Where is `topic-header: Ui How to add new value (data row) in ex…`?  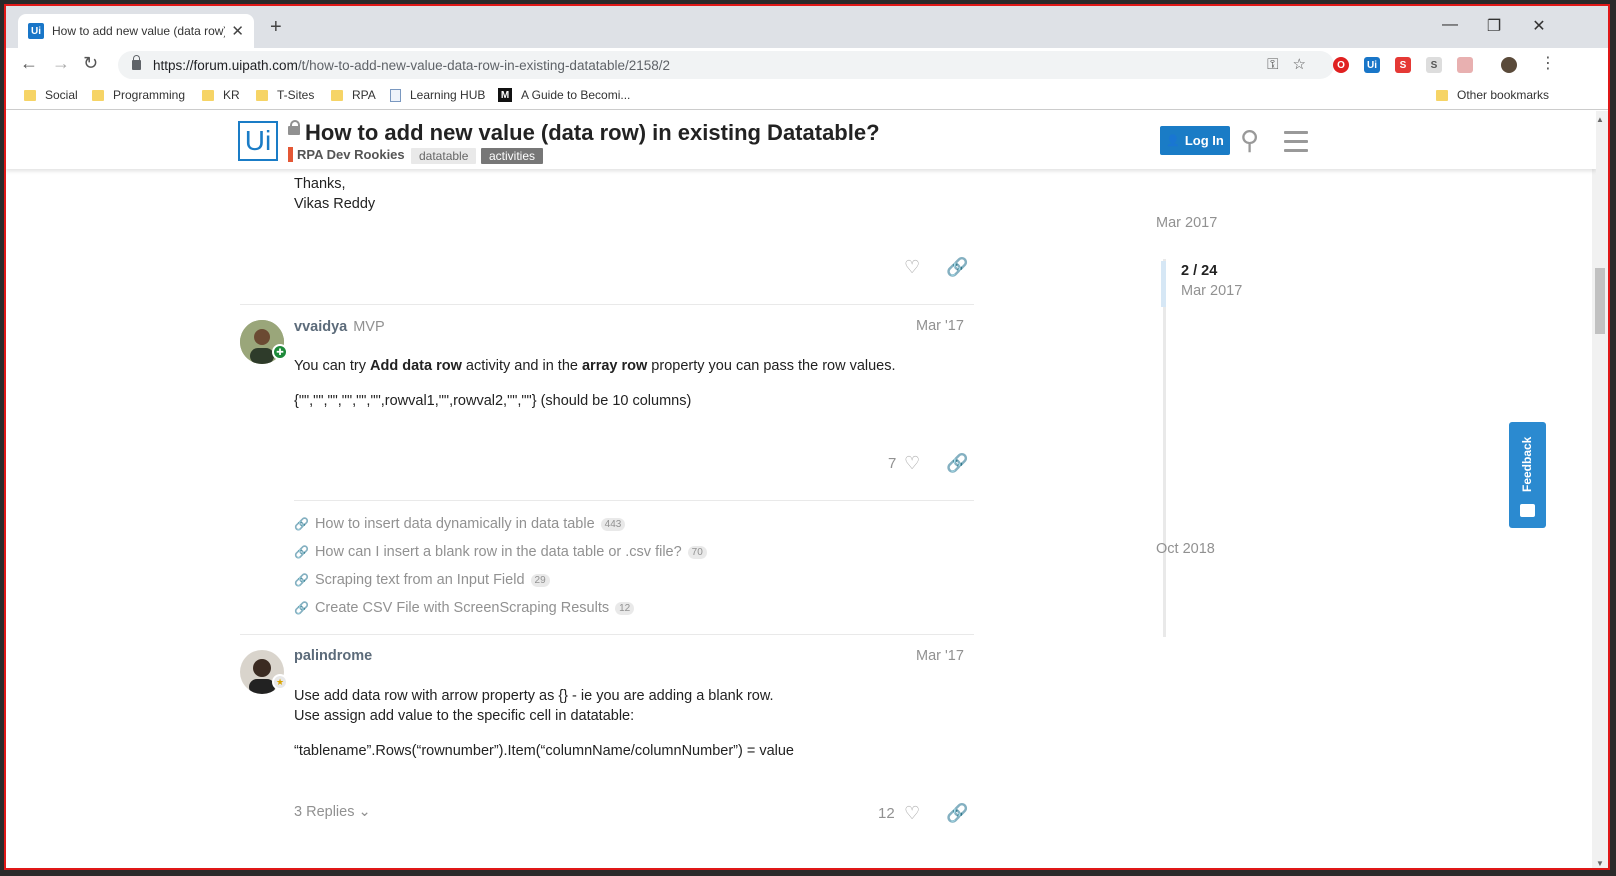
topic-header: Ui How to add new value (data row) in ex… is located at coordinates (801, 140).